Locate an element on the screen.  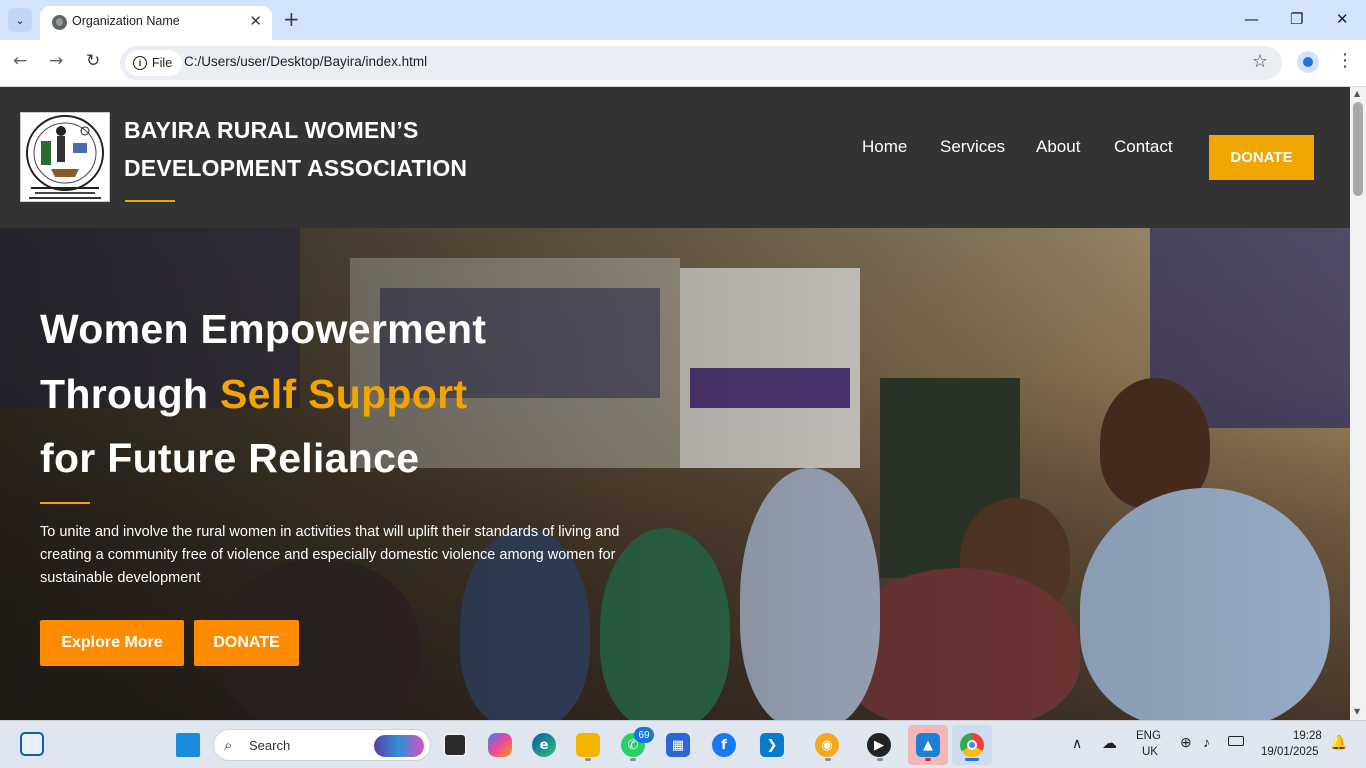
taskbar-search: ⌕ Search is located at coordinates (322, 745).